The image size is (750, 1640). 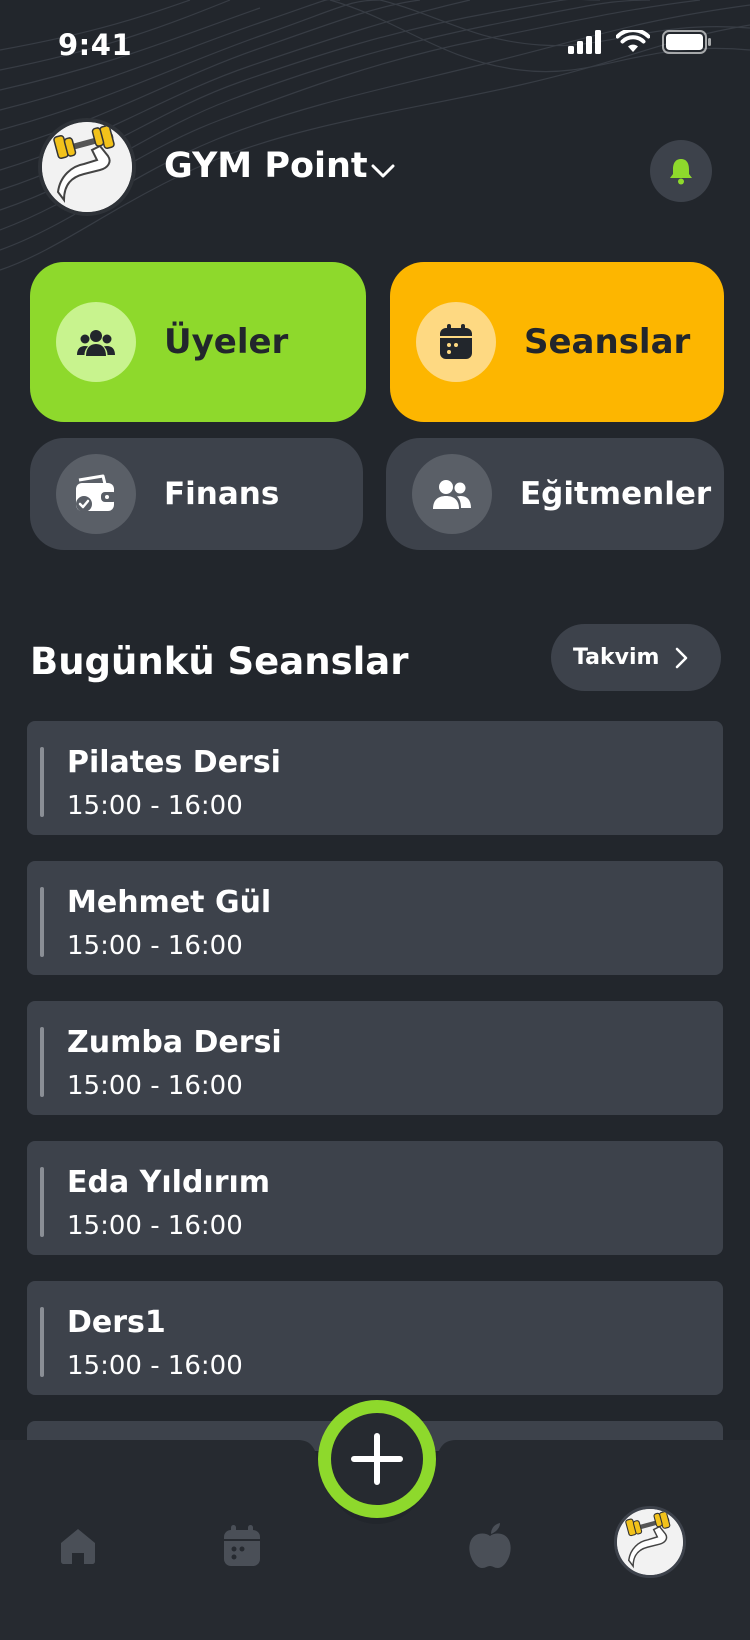 I want to click on nav-calendar, so click(x=242, y=1546).